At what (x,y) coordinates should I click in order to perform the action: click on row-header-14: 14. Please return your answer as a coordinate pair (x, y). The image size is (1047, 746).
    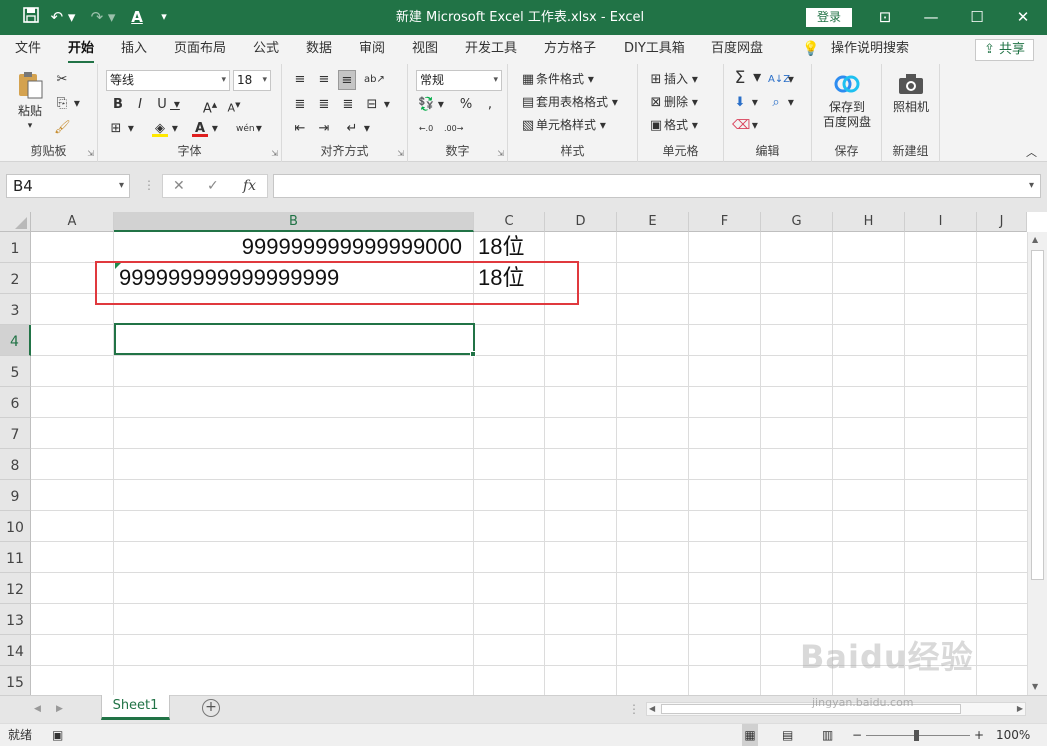
    Looking at the image, I should click on (15, 650).